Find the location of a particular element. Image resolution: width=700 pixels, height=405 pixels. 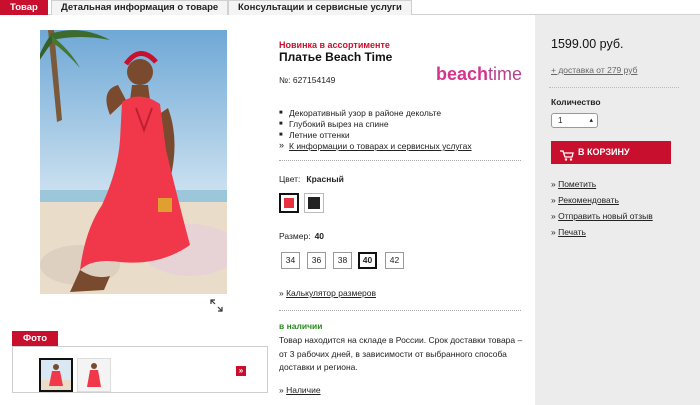

action-send-review: » Отправить новый отзыв is located at coordinates (602, 216).